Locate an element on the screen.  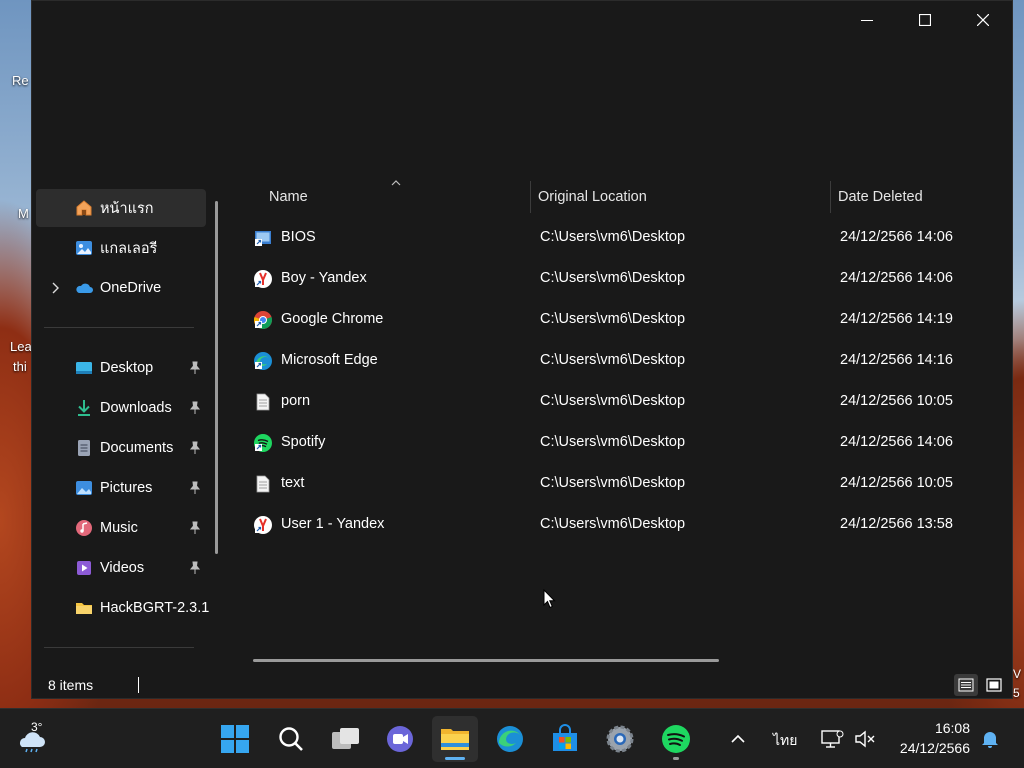
start-button is located at coordinates (235, 739).